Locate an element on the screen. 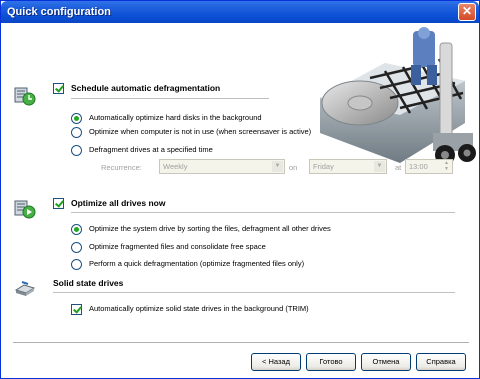  back-button: < Назад is located at coordinates (276, 362).